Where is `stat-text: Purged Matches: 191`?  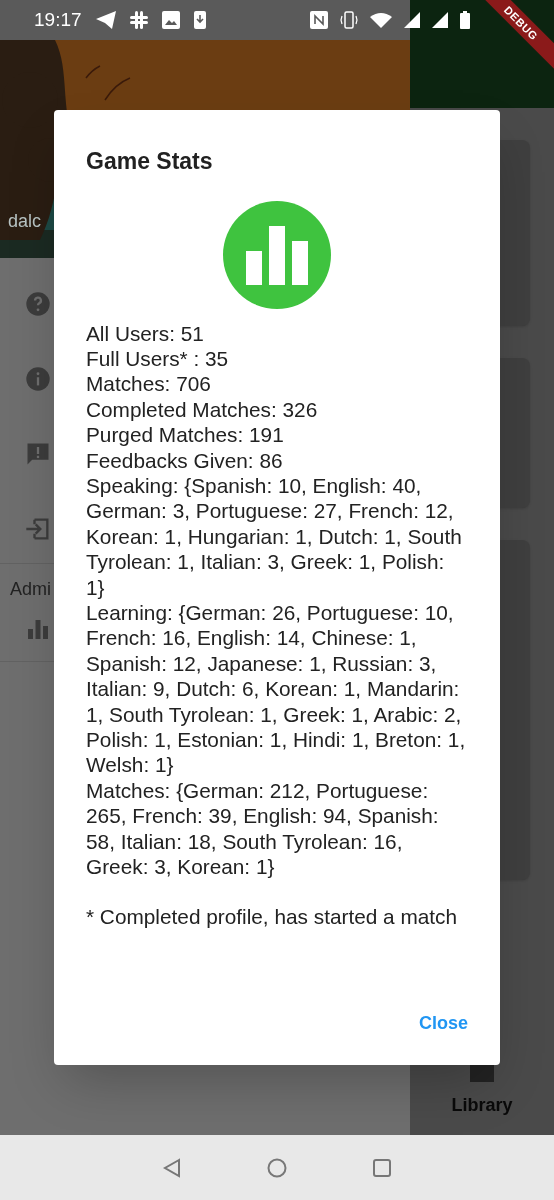 stat-text: Purged Matches: 191 is located at coordinates (185, 435).